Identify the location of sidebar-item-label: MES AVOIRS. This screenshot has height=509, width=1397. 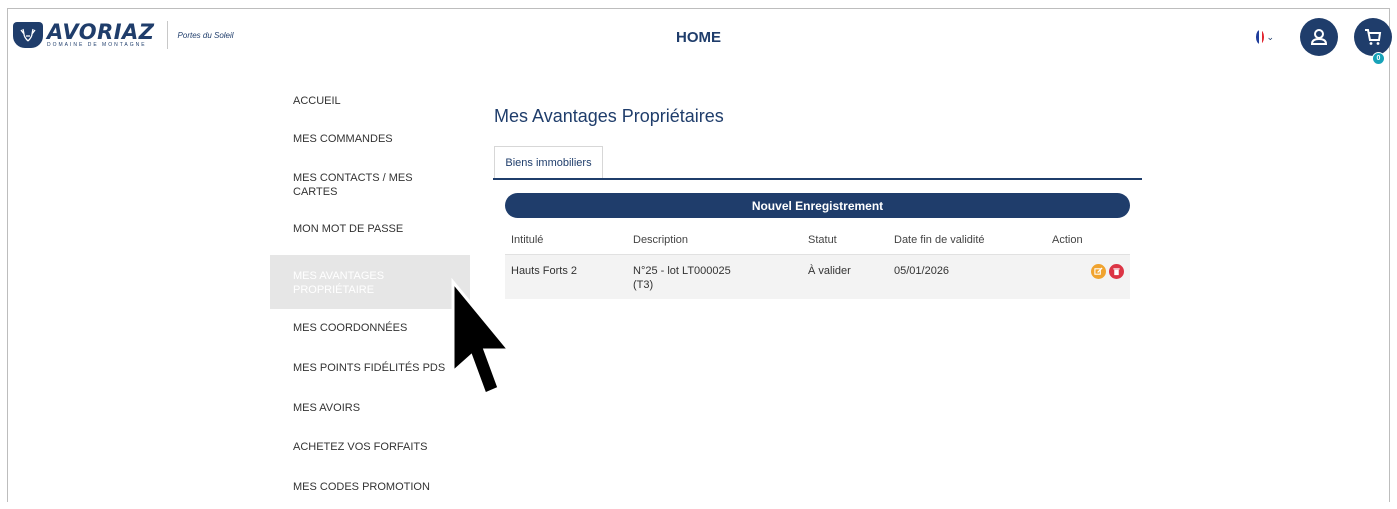
(327, 408).